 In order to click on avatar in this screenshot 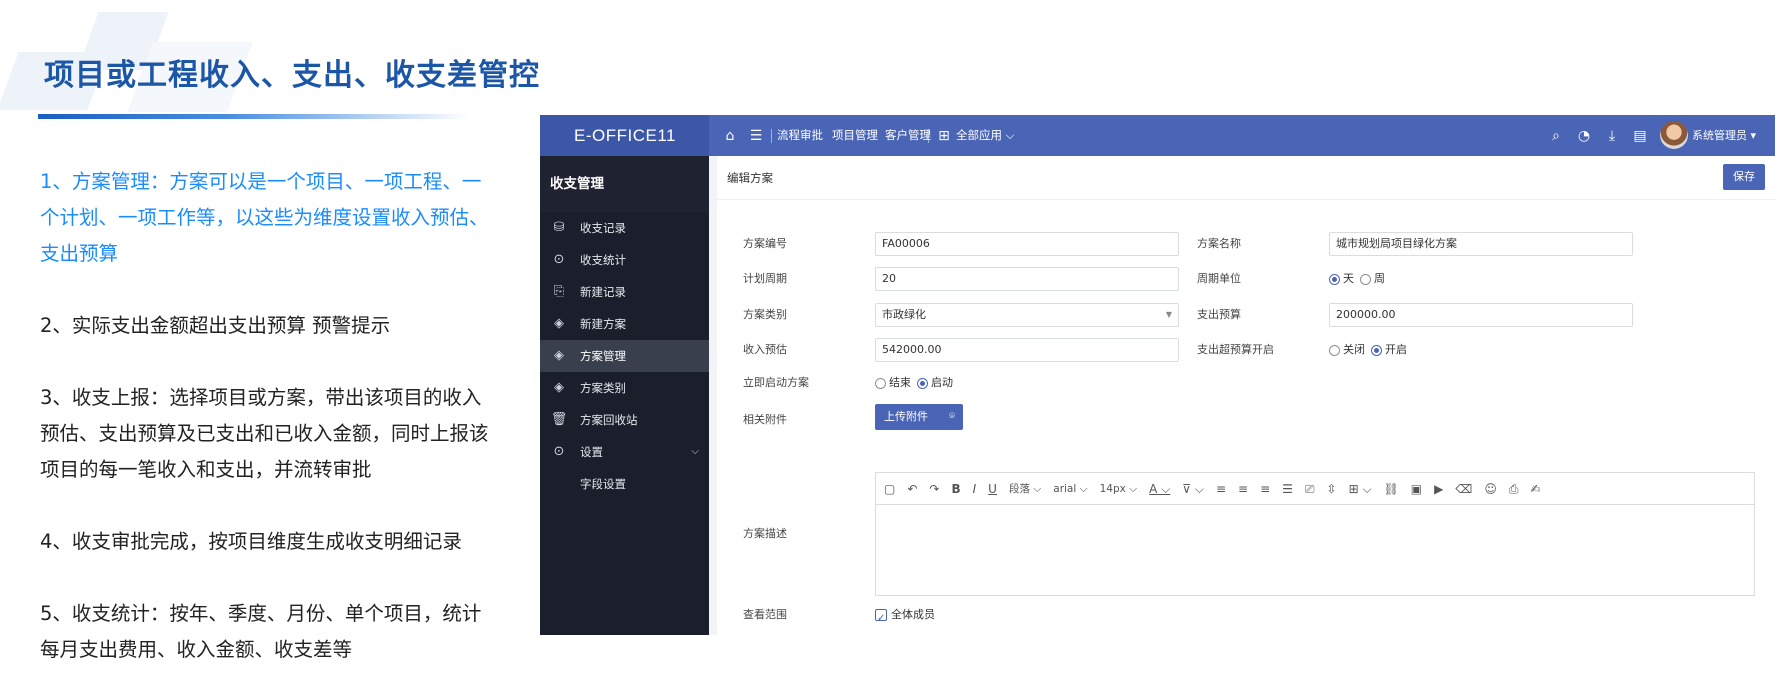, I will do `click(1674, 135)`.